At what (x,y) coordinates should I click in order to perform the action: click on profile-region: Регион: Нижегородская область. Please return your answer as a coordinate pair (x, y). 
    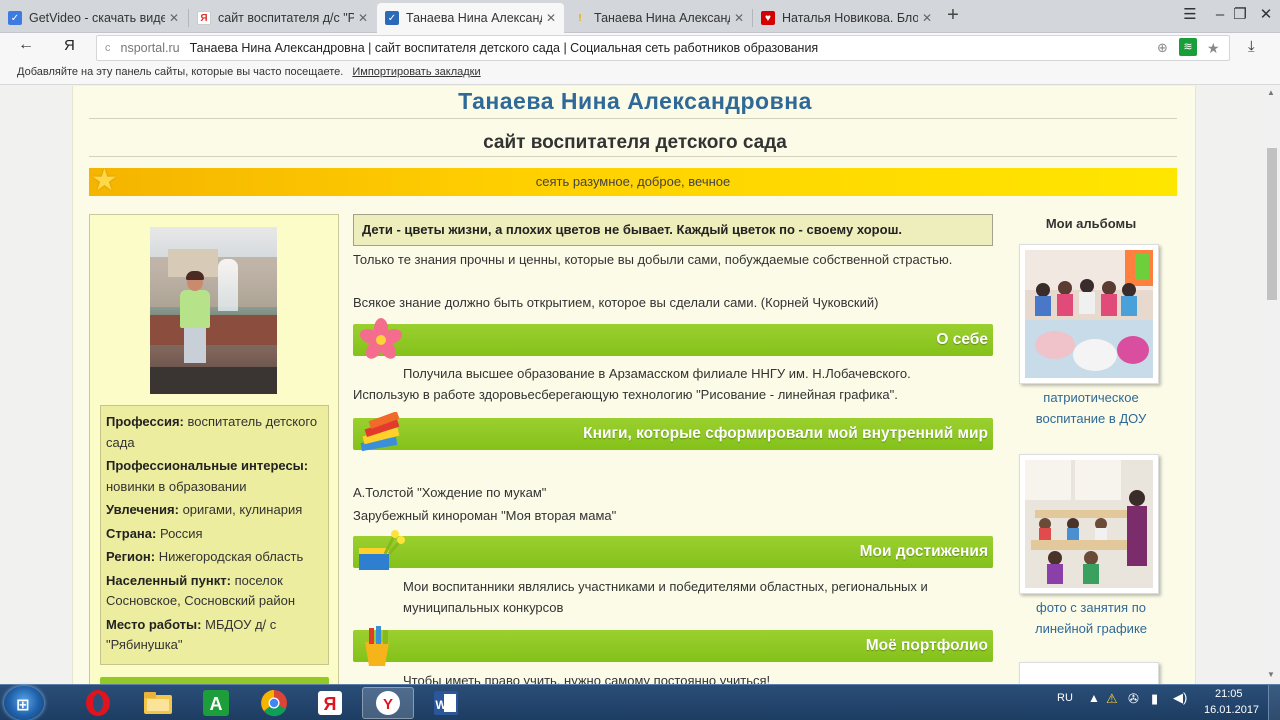
    Looking at the image, I should click on (214, 557).